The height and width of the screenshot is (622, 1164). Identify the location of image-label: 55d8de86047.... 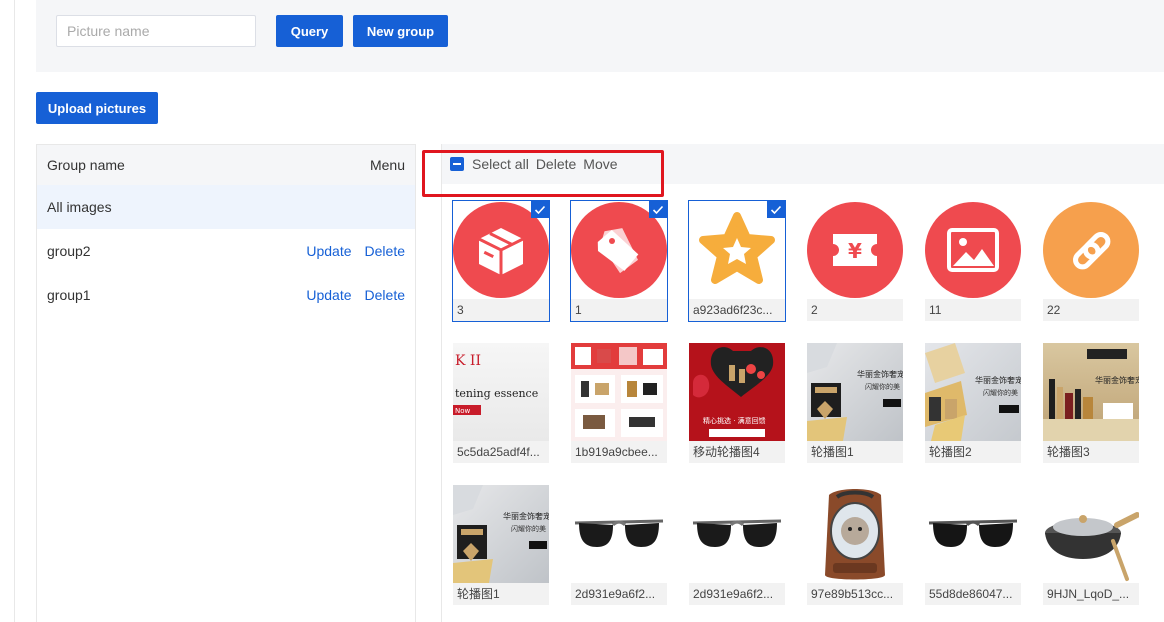
(973, 594).